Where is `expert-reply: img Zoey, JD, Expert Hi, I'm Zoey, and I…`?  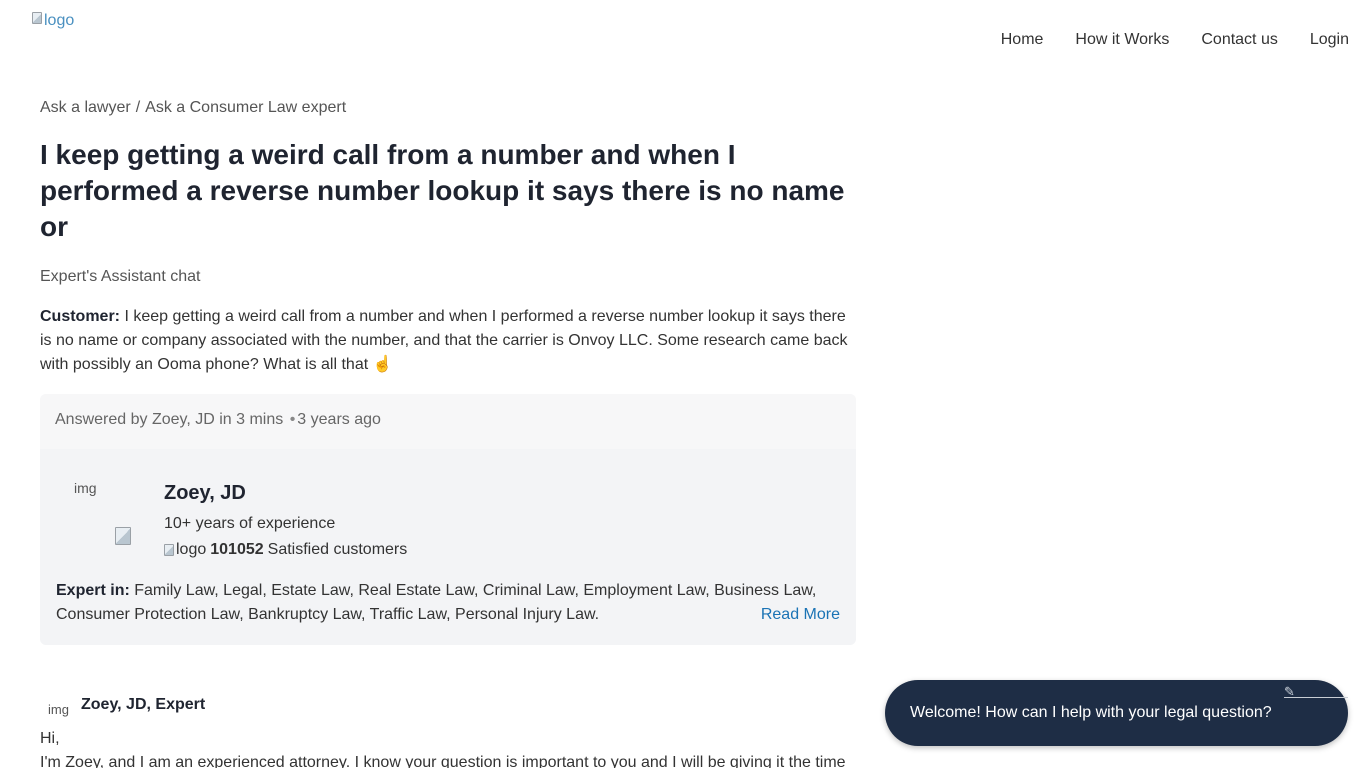 expert-reply: img Zoey, JD, Expert Hi, I'm Zoey, and I… is located at coordinates (448, 728).